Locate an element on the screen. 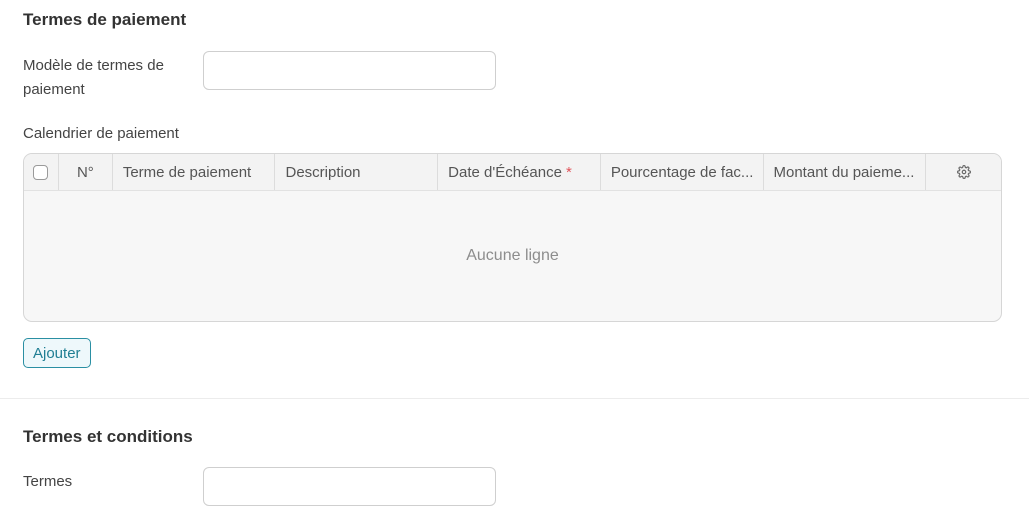  section-divider is located at coordinates (514, 398).